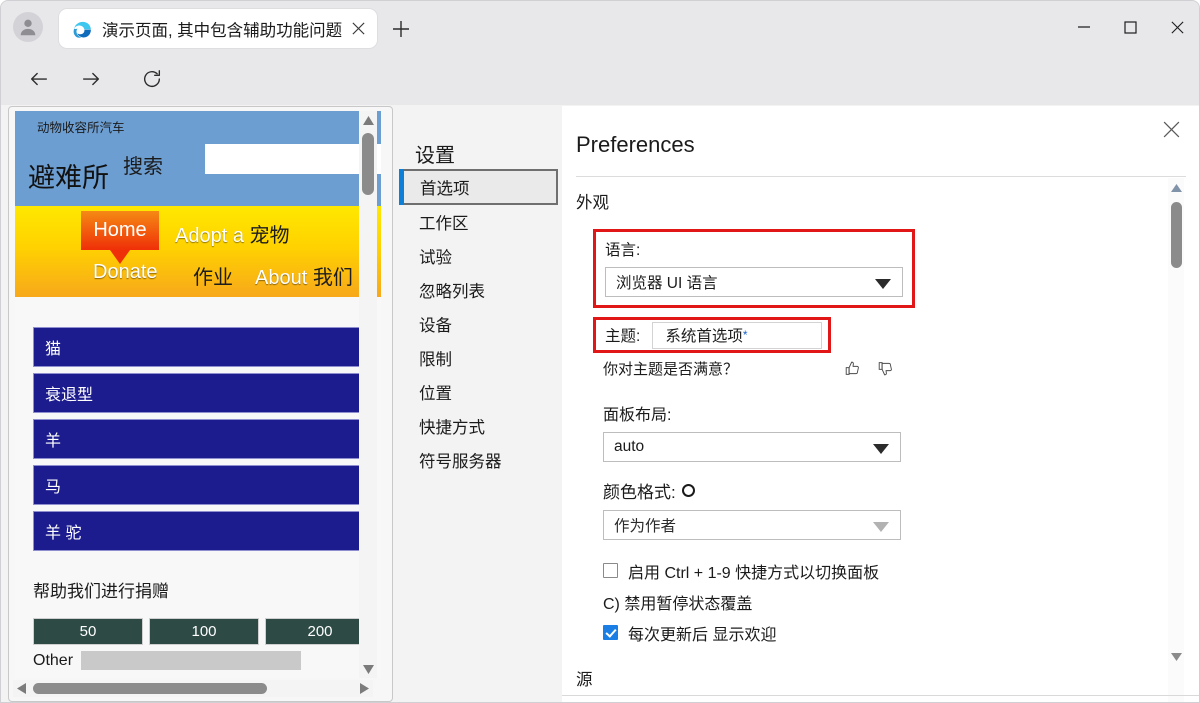  I want to click on animal-list: 猫 衰退型 羊 马 羊 驼, so click(198, 424).